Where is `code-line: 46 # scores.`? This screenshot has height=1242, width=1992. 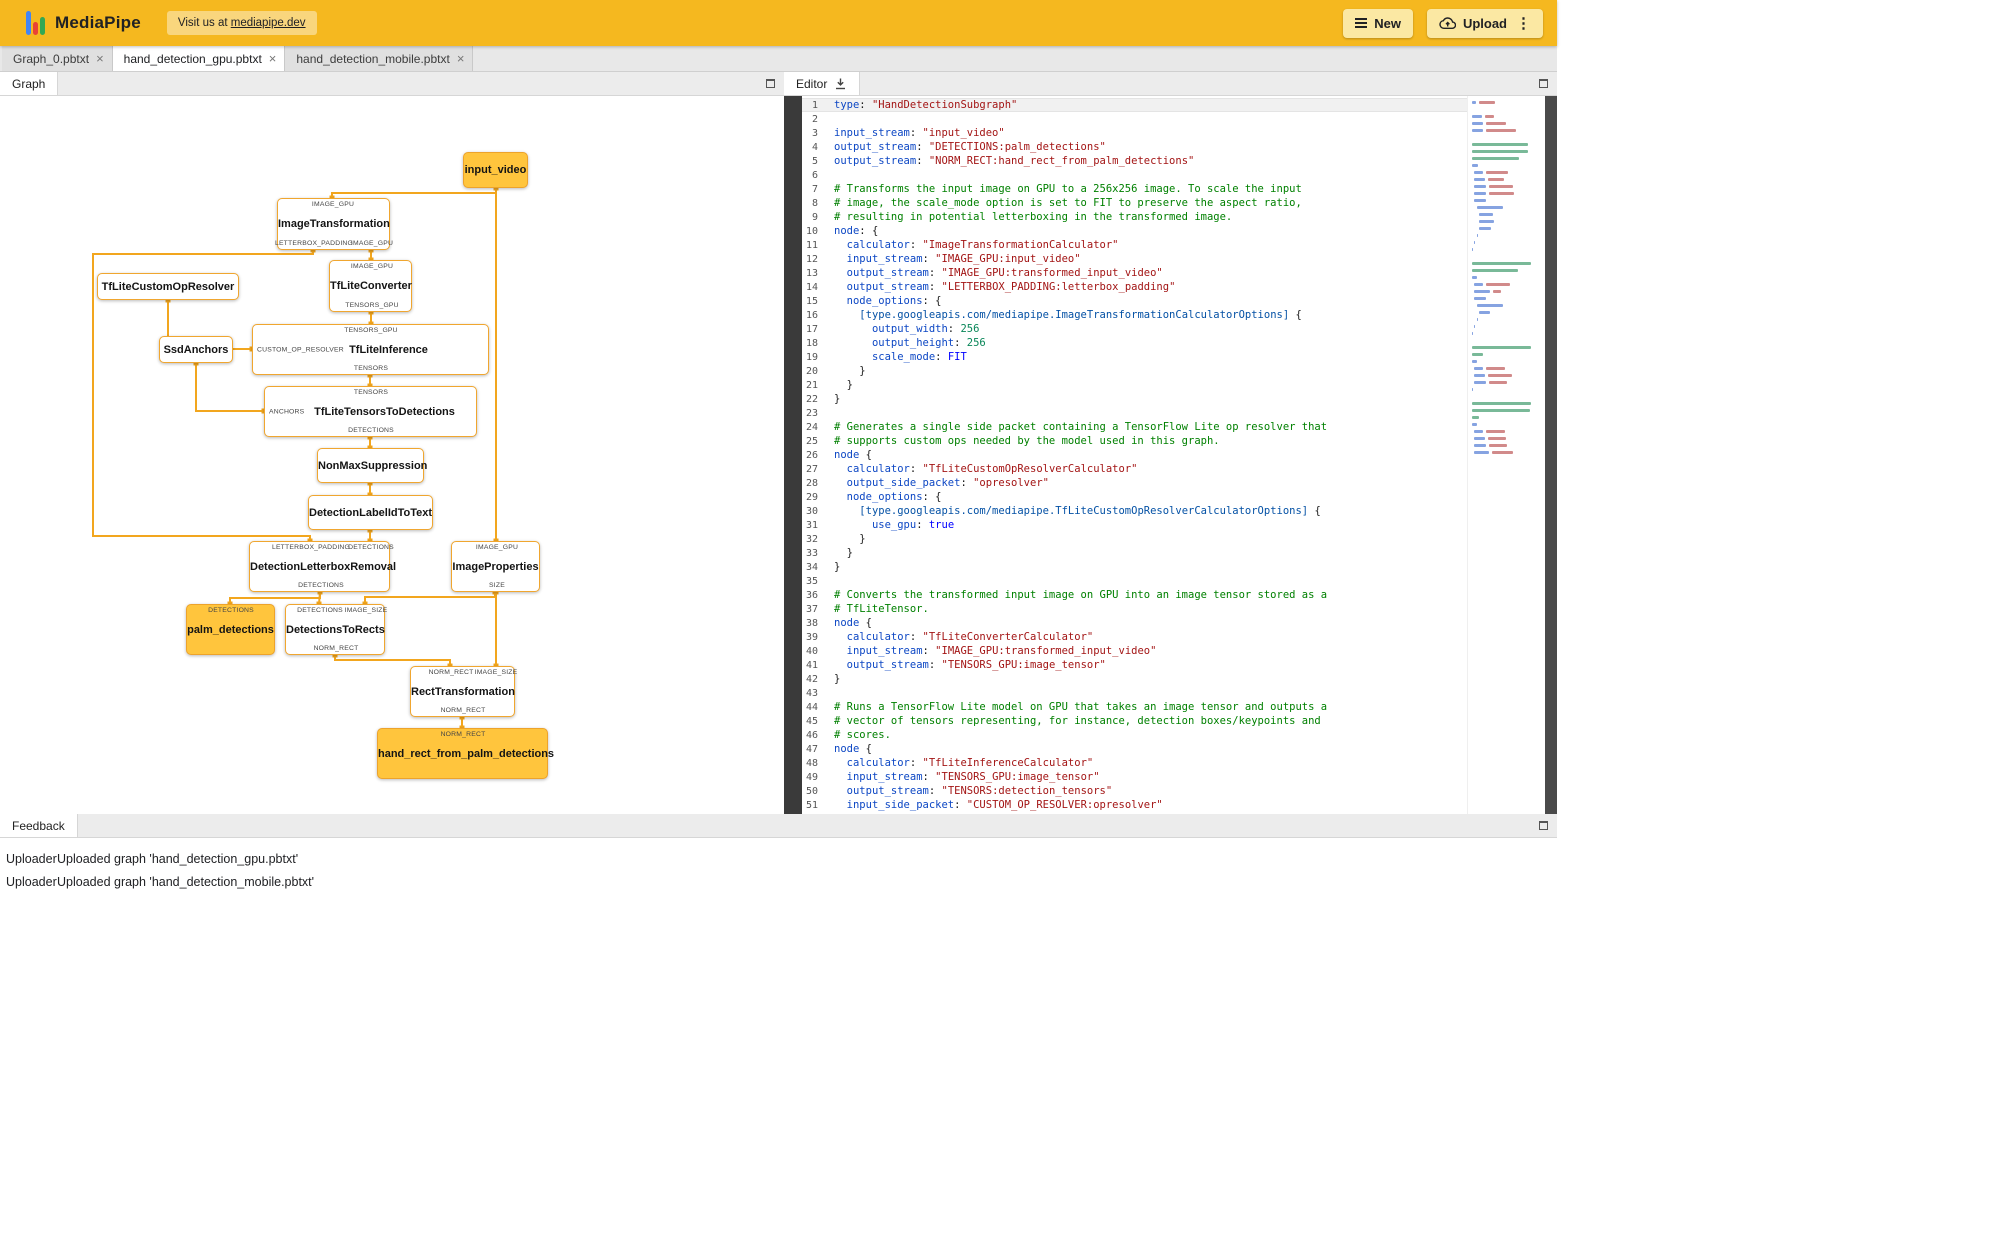
code-line: 46 # scores. is located at coordinates (1134, 735).